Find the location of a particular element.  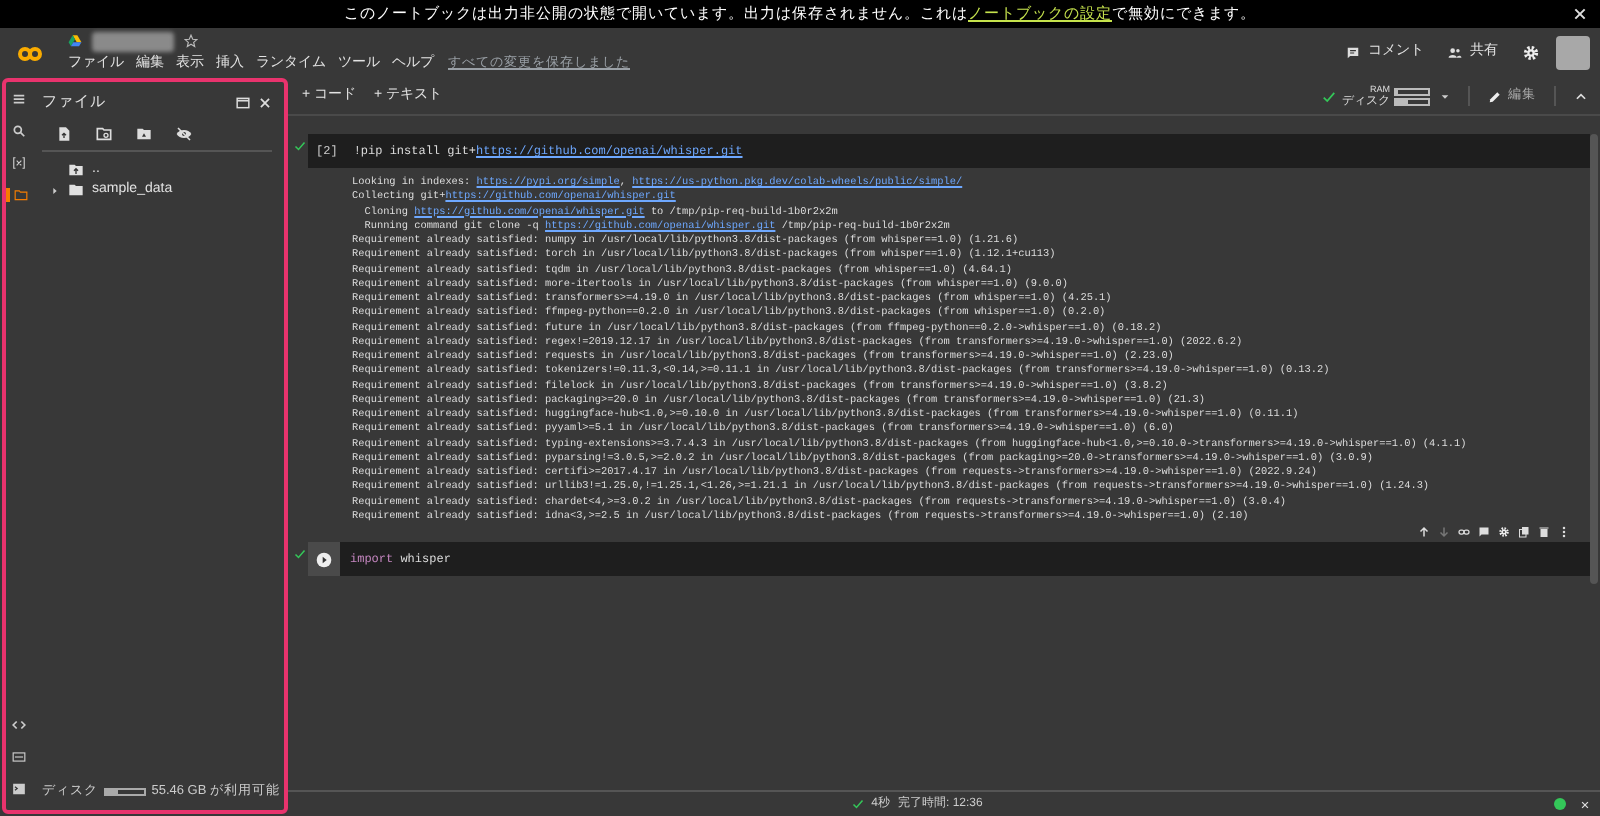

menu-icon is located at coordinates (19, 99).